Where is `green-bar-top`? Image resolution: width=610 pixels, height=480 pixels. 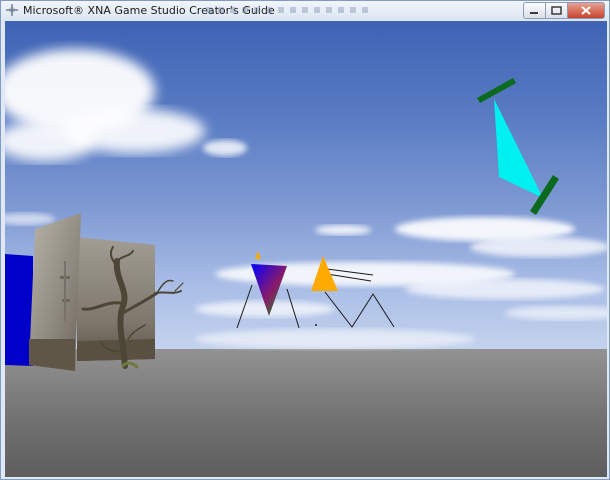
green-bar-top is located at coordinates (496, 90).